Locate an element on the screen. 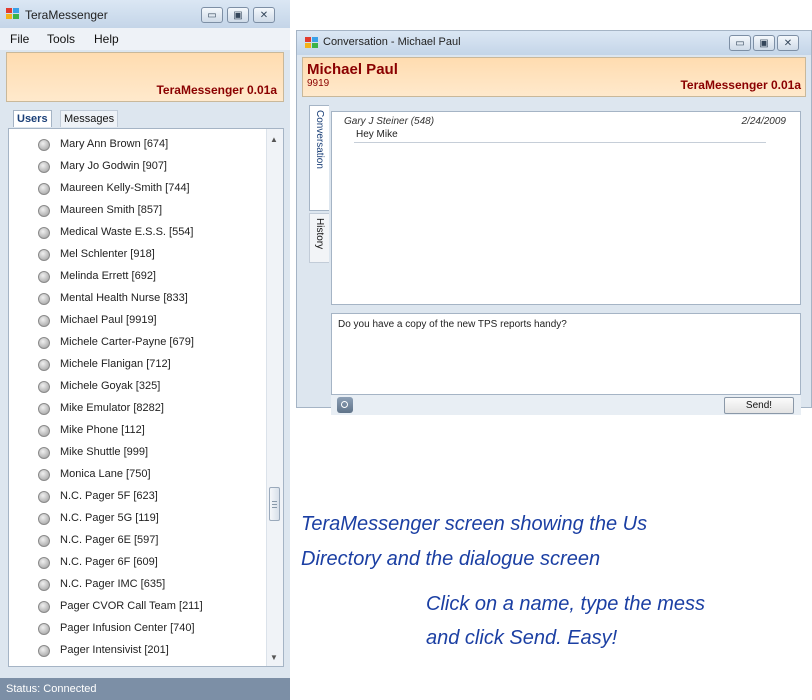 The image size is (812, 700). status-text: Status: Connected is located at coordinates (51, 689).